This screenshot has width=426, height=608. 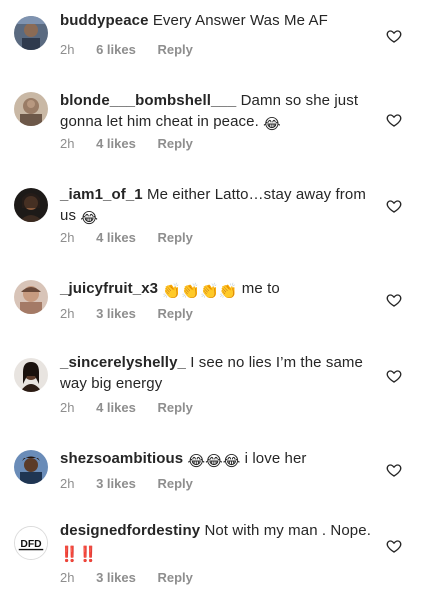 I want to click on comment-text: buddypeace Every Answer Was Me AF, so click(x=216, y=20).